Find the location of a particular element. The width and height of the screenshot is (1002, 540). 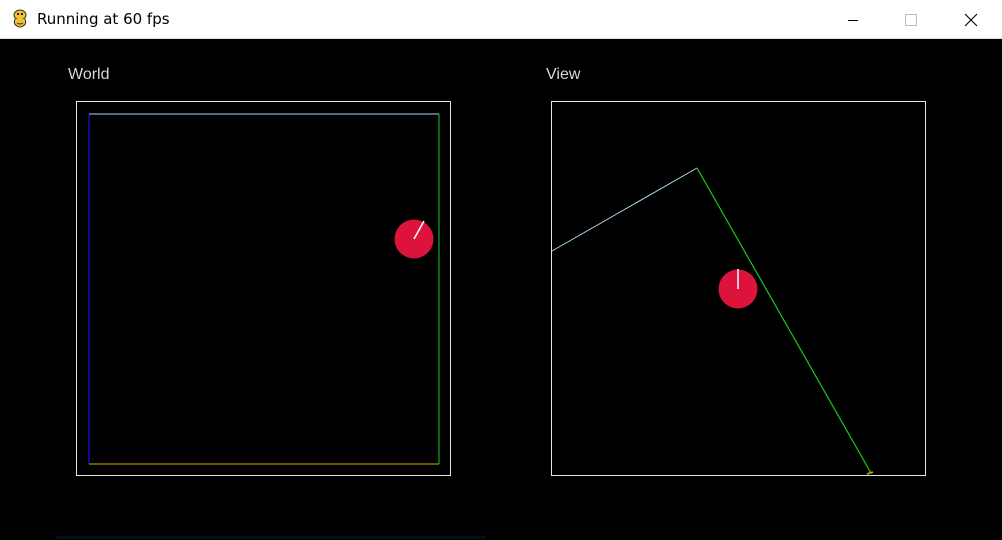

pygame-snake-icon is located at coordinates (20, 18).